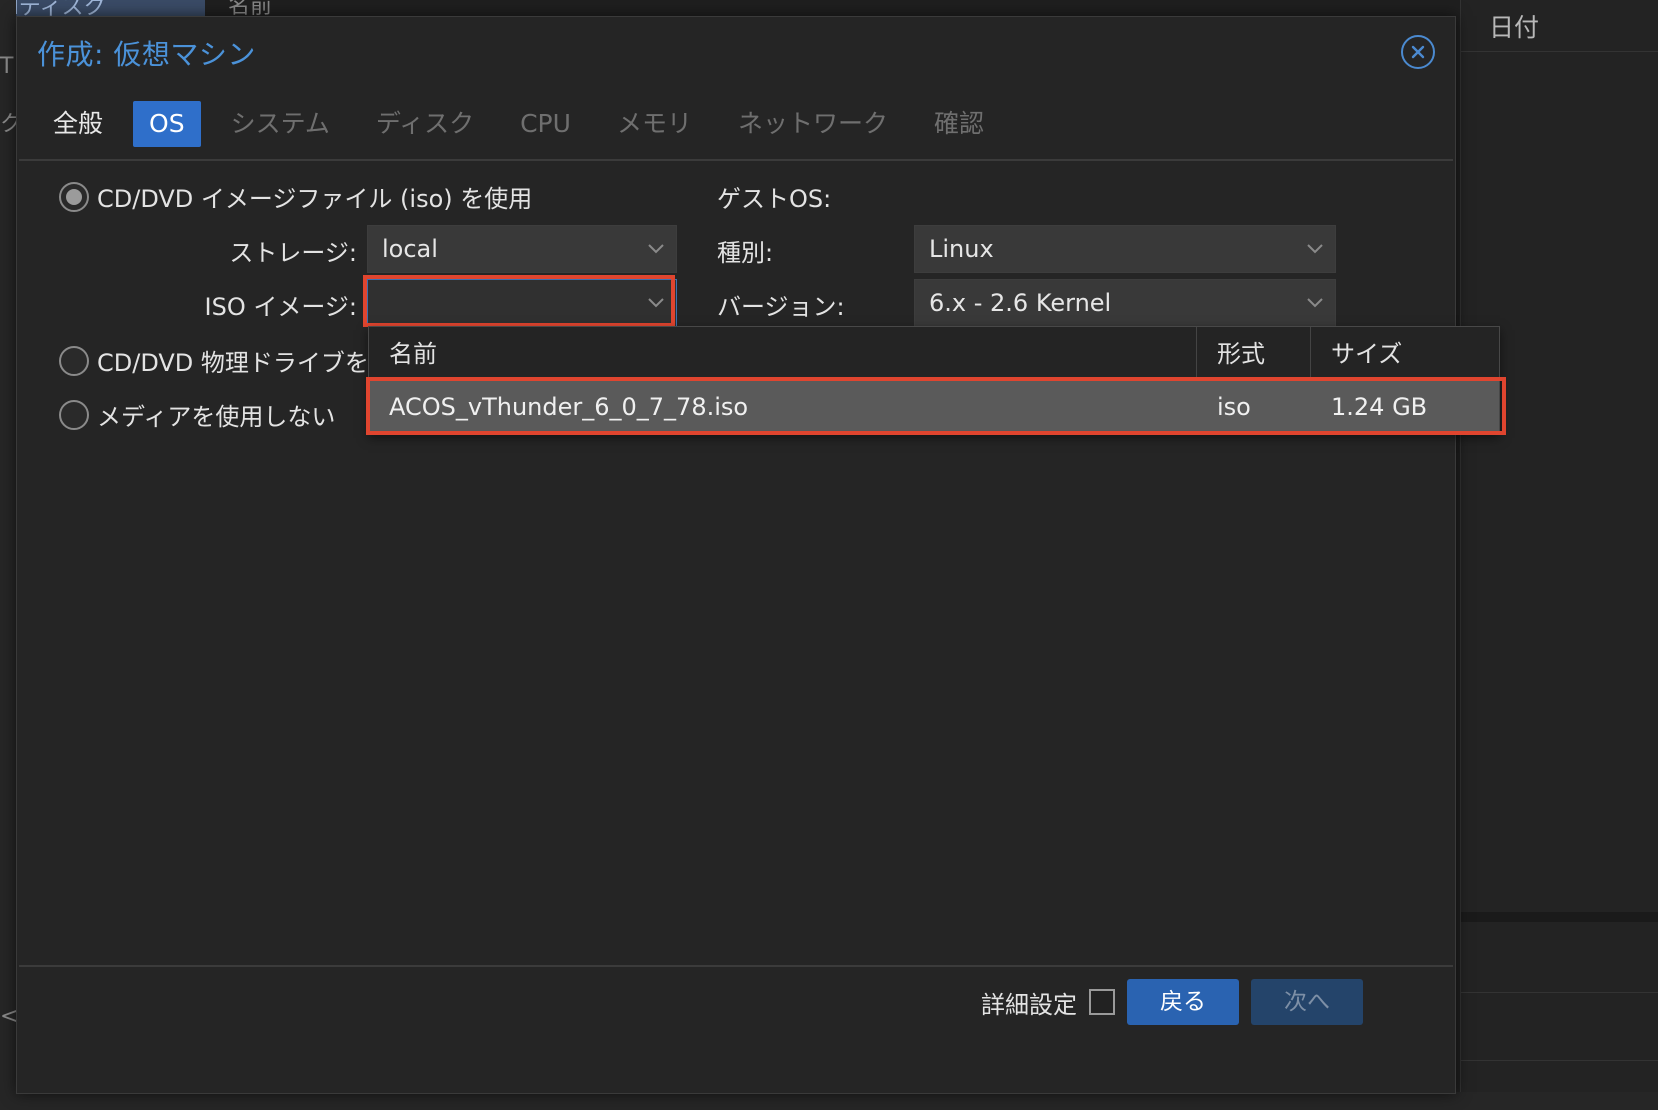 The width and height of the screenshot is (1658, 1110). Describe the element at coordinates (8, 124) in the screenshot. I see `bg-left-fragment: ク` at that location.